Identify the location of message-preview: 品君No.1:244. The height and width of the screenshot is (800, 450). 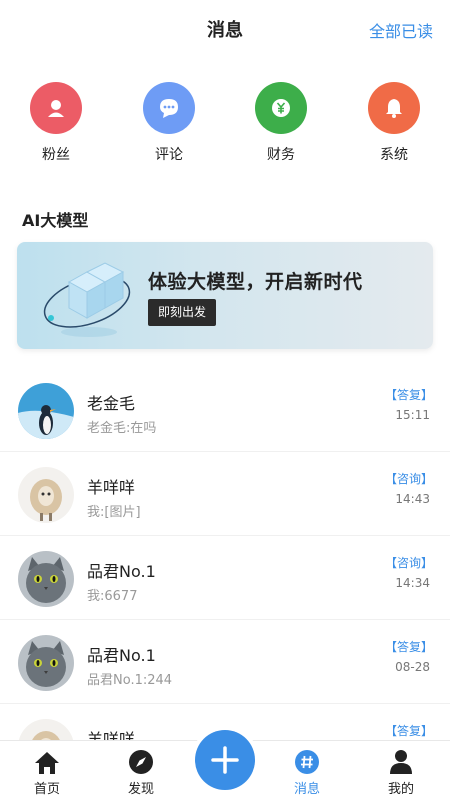
(130, 680).